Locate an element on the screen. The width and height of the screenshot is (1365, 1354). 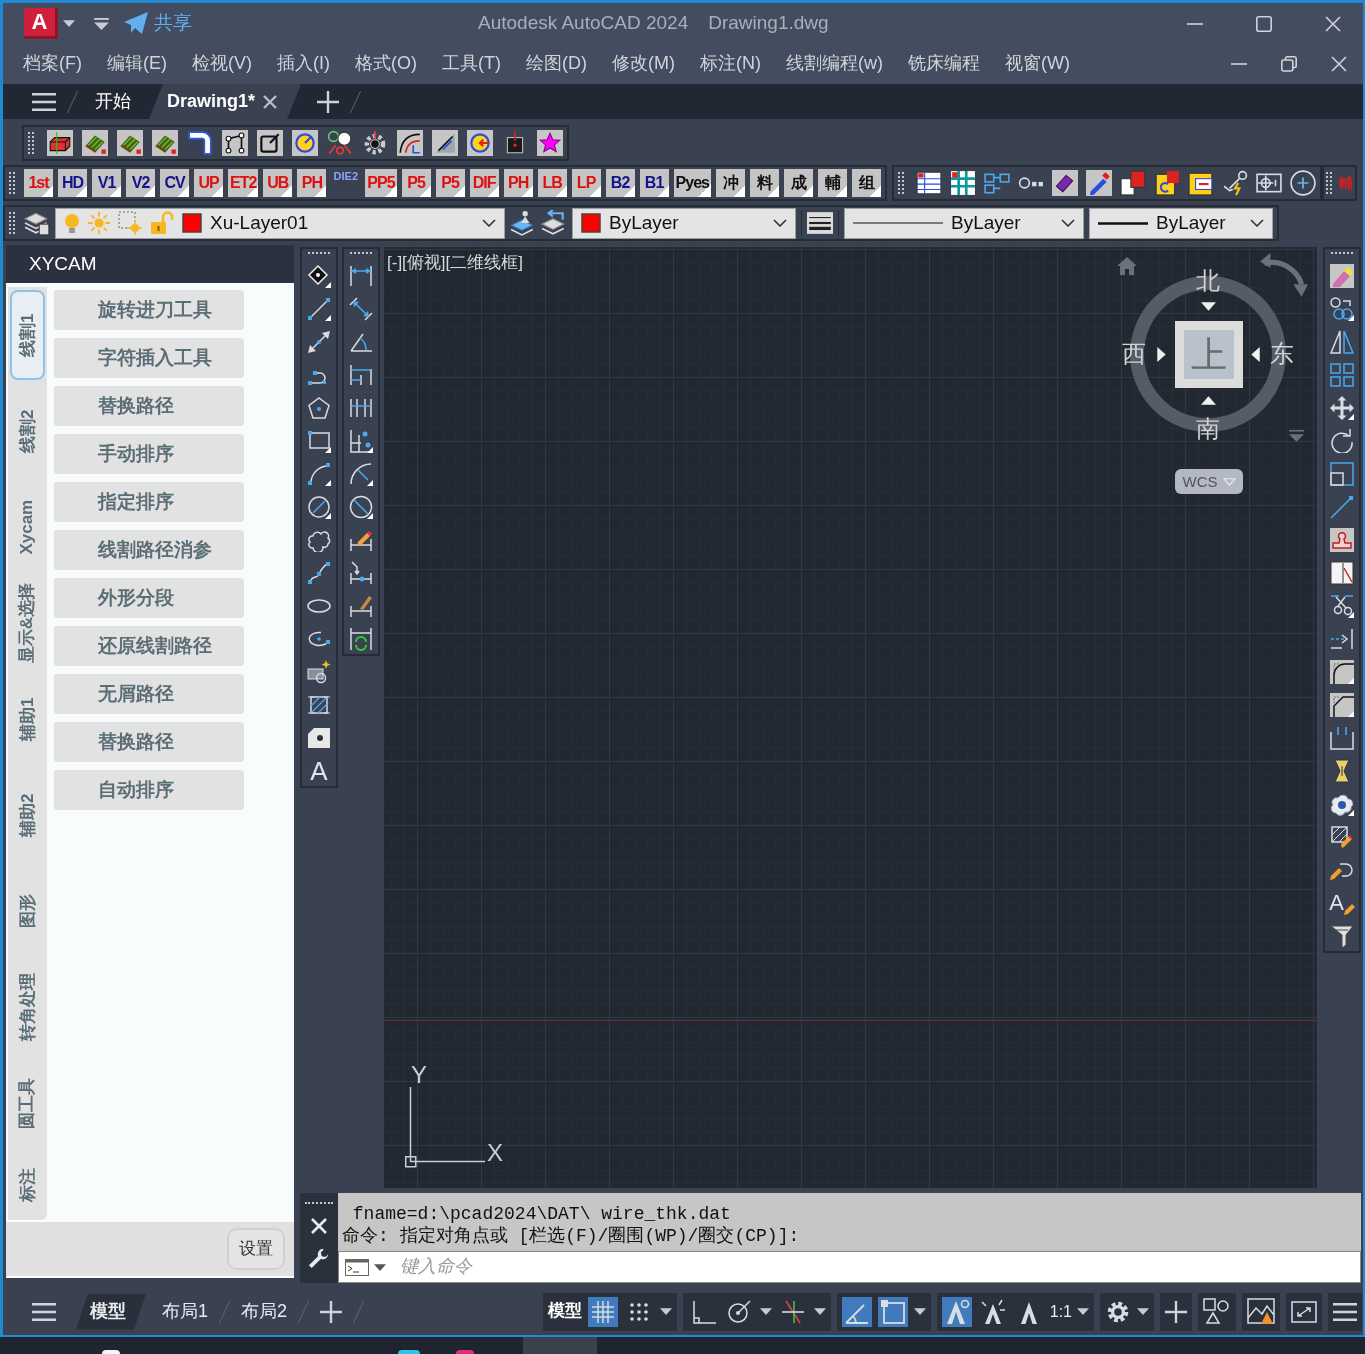
add-circle-icon is located at coordinates (1302, 183).